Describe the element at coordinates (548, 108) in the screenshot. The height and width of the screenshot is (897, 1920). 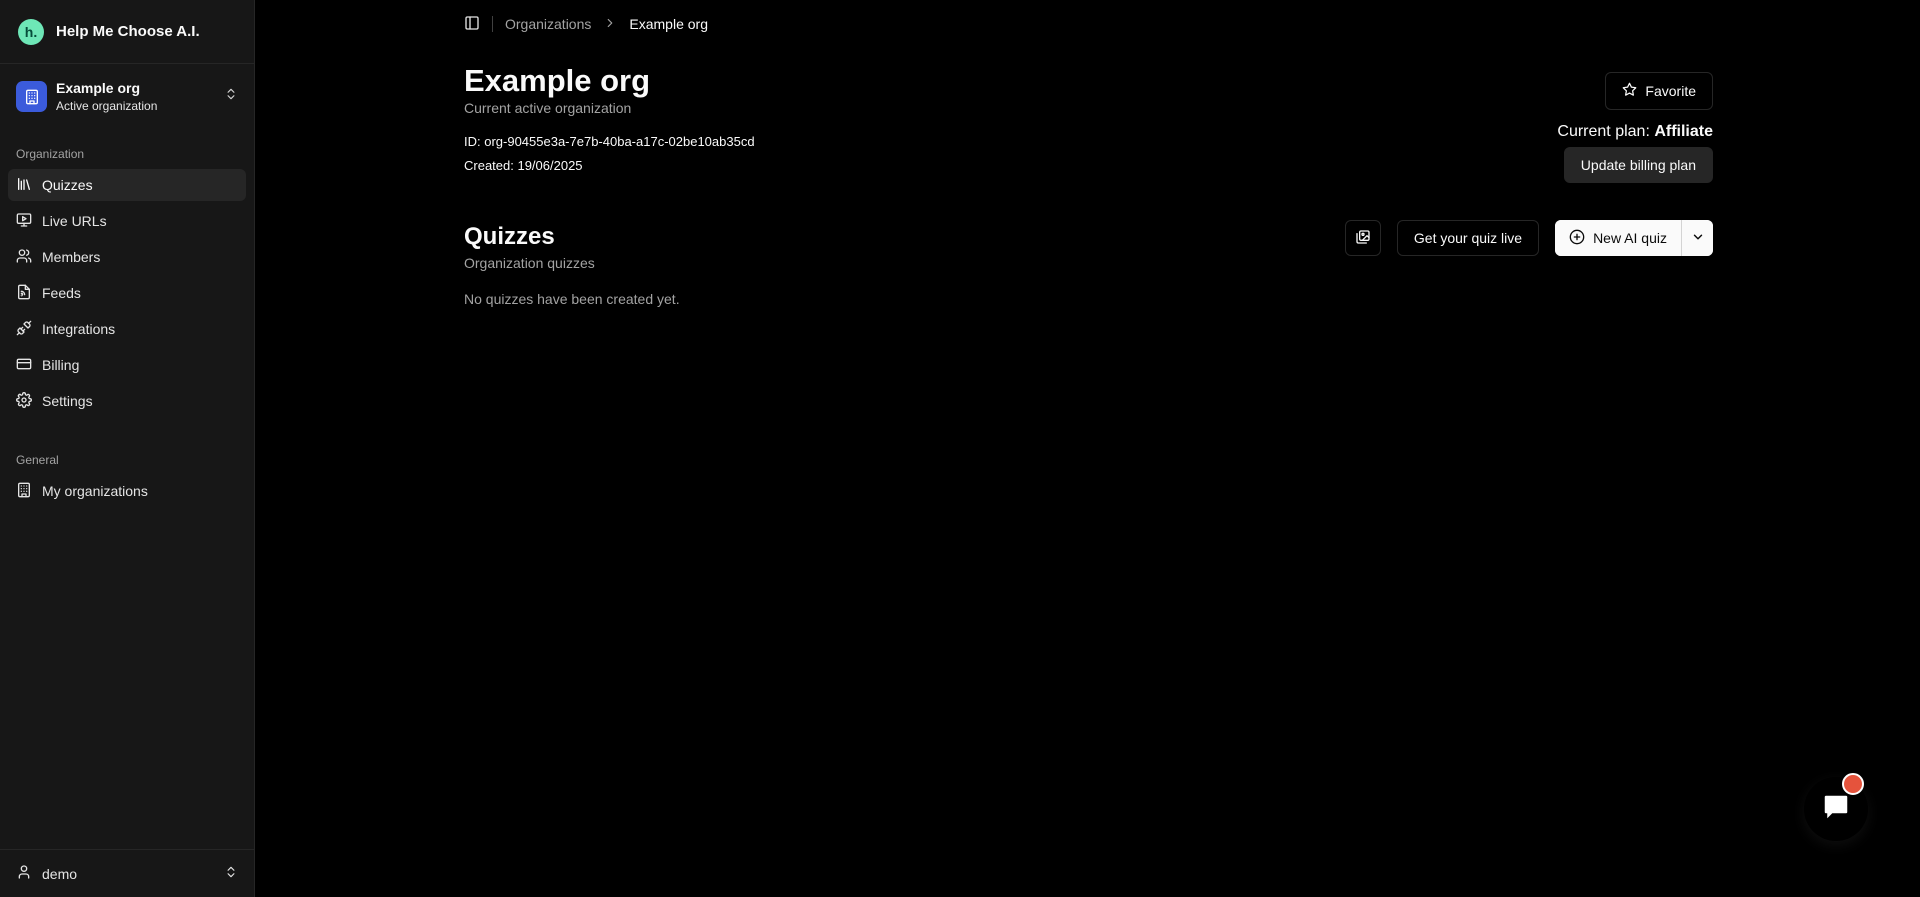
I see `page-subtitle: Current active organization` at that location.